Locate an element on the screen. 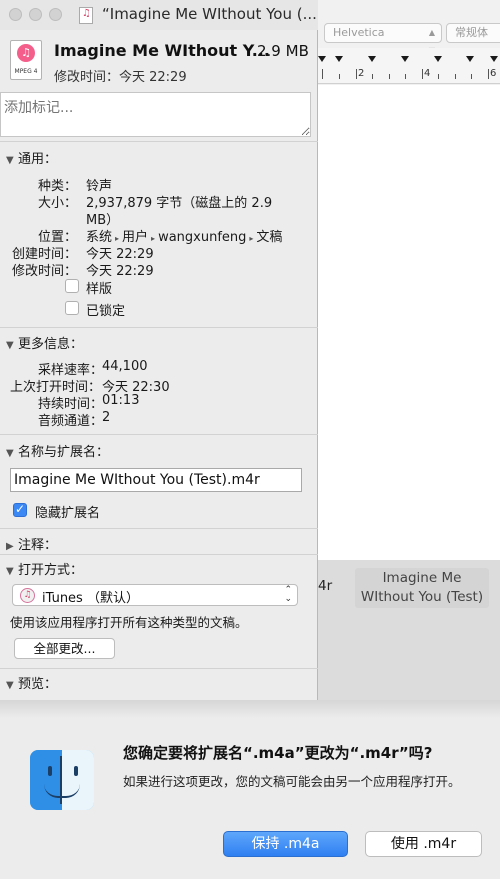  itunes-icon: ♫ is located at coordinates (27, 595).